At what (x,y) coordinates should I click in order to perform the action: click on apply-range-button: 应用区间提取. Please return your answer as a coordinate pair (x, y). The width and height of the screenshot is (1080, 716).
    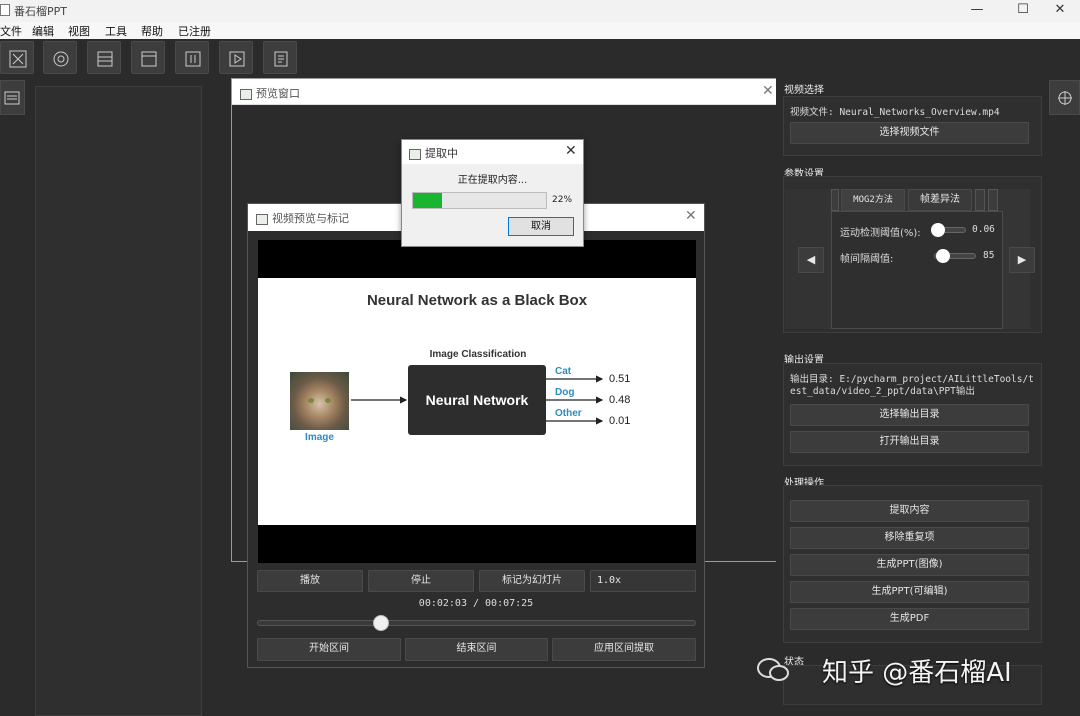
    Looking at the image, I should click on (624, 649).